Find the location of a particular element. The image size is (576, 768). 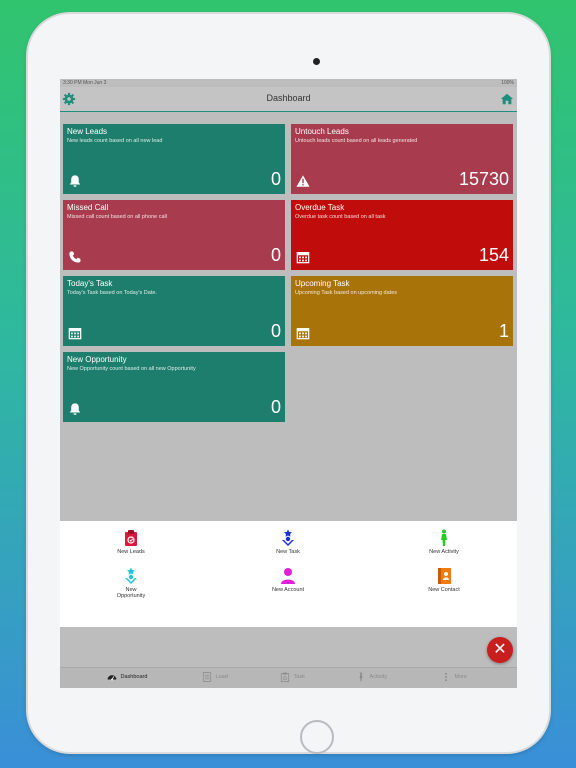

tab-label: More is located at coordinates (461, 677).